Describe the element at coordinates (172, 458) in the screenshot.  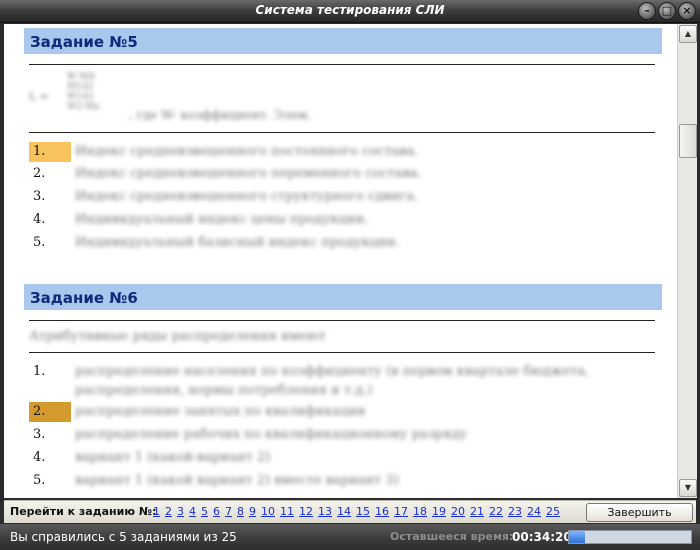
I see `option-text: вариант 1 (какой-вариант 2)` at that location.